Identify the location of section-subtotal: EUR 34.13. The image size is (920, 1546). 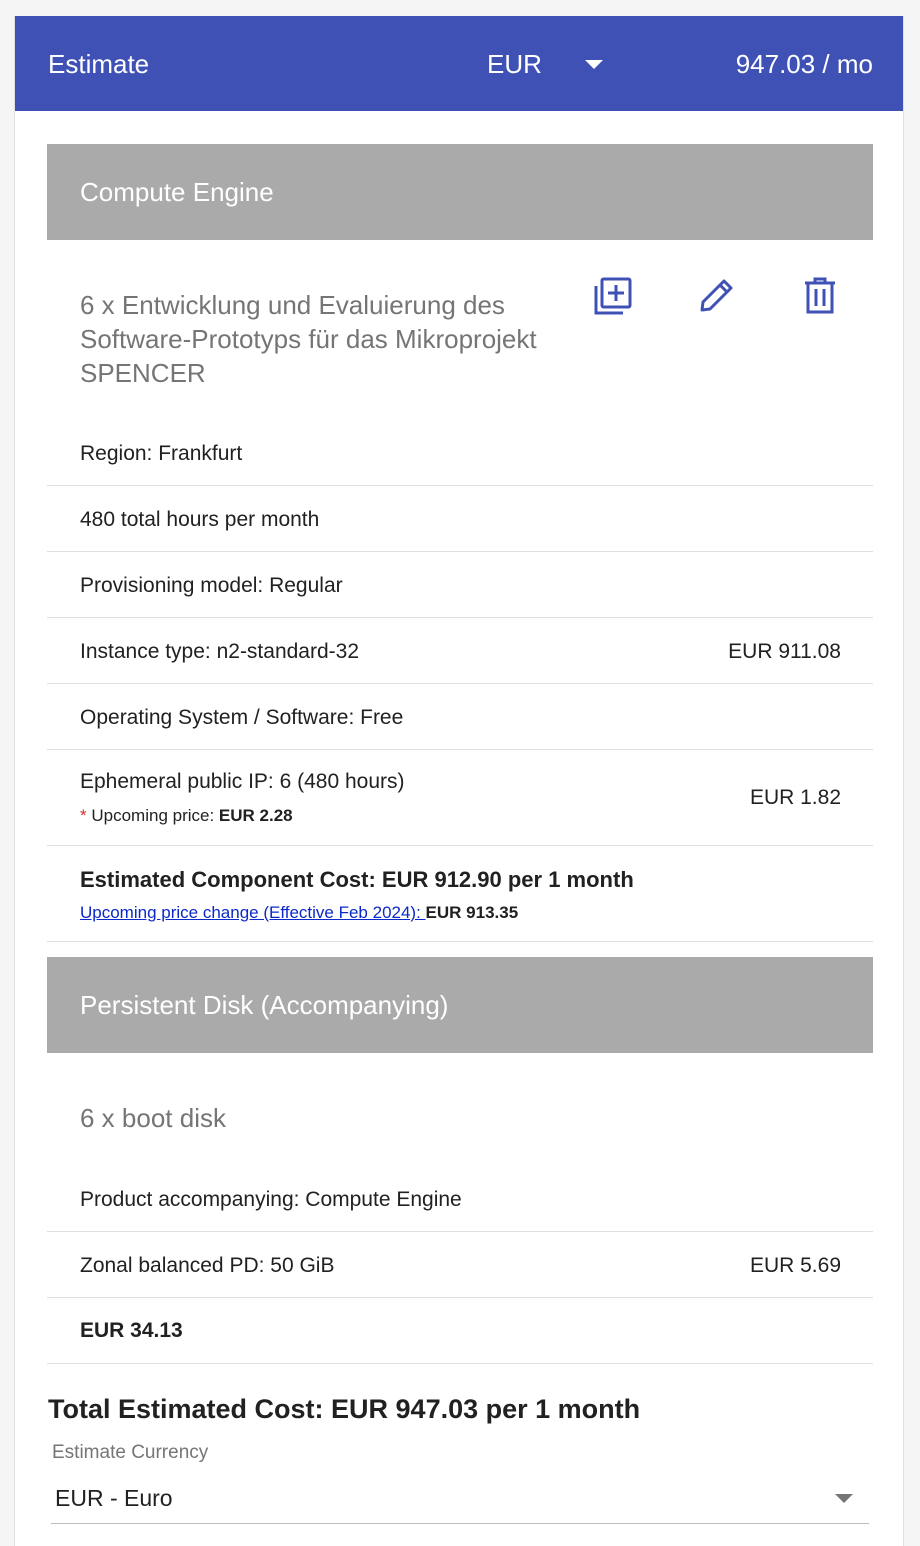
(460, 1331).